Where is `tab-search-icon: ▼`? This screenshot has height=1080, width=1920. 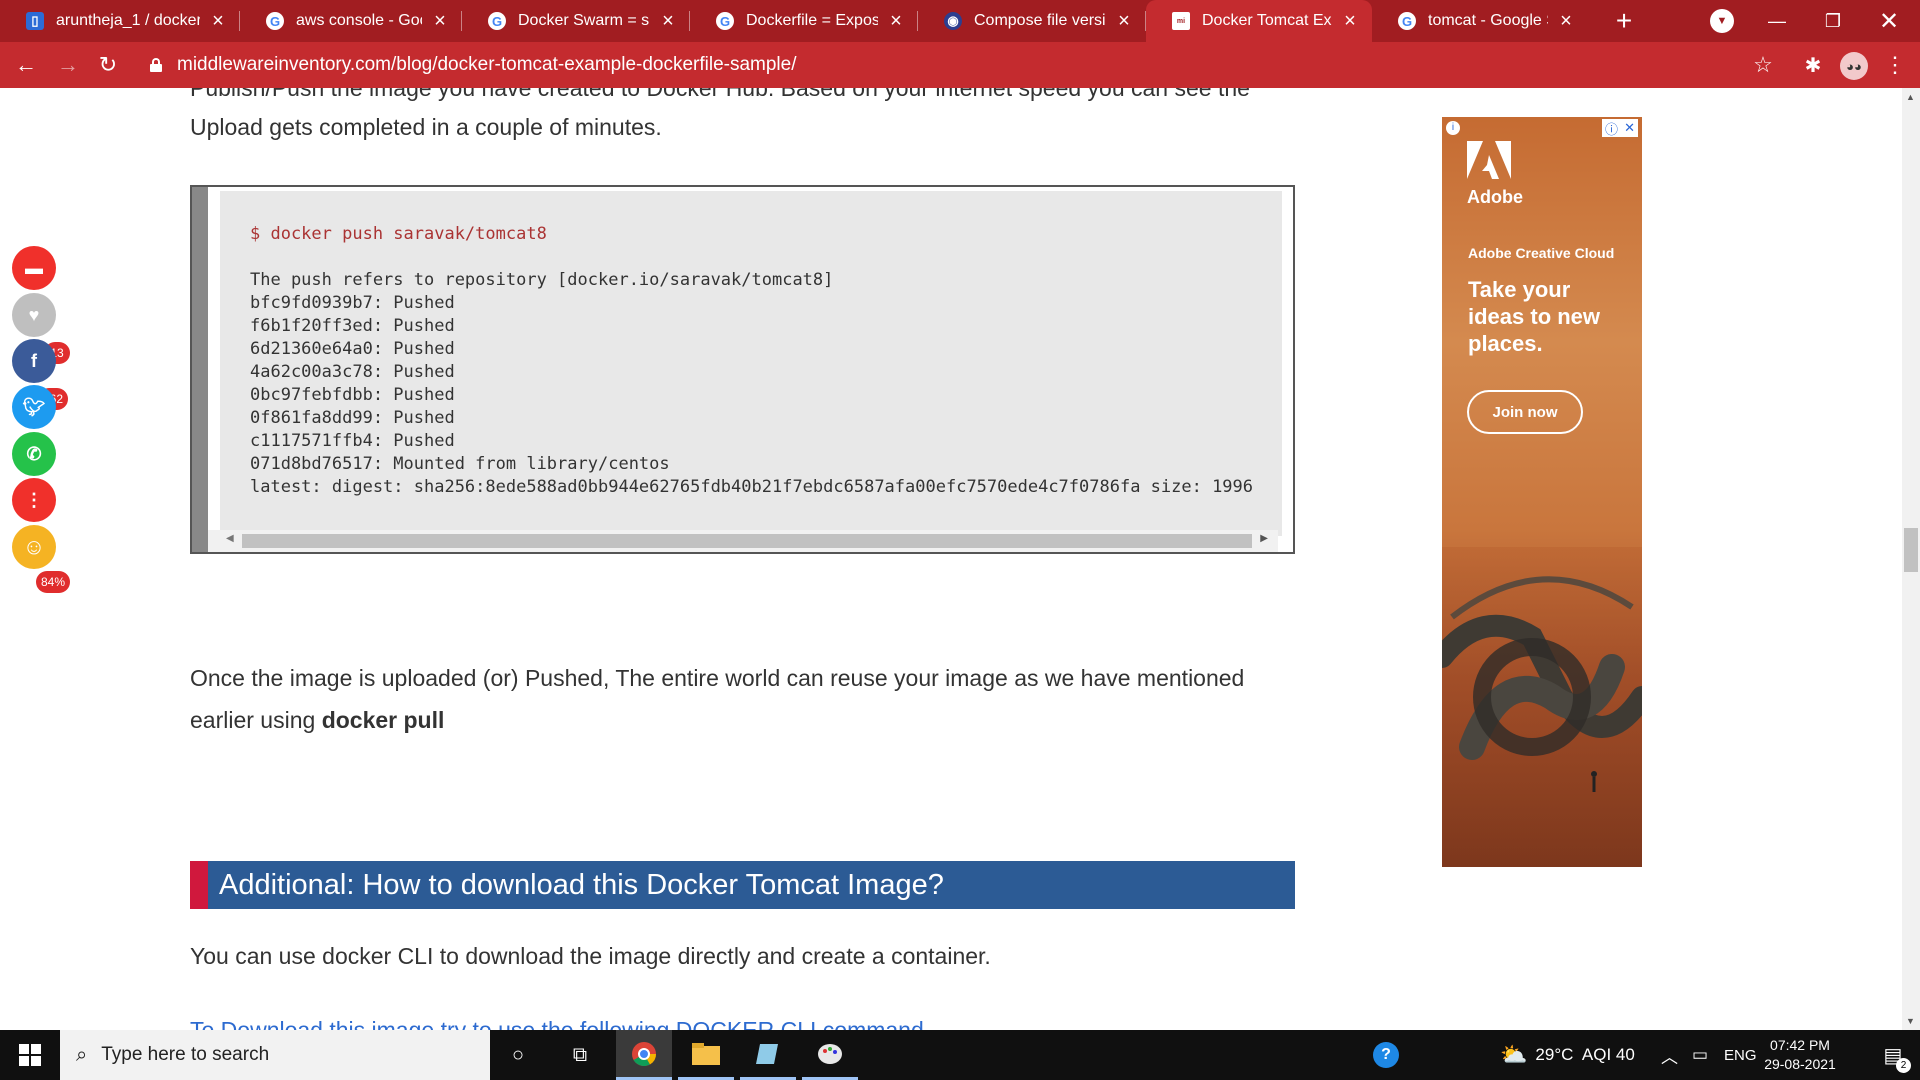 tab-search-icon: ▼ is located at coordinates (1722, 21).